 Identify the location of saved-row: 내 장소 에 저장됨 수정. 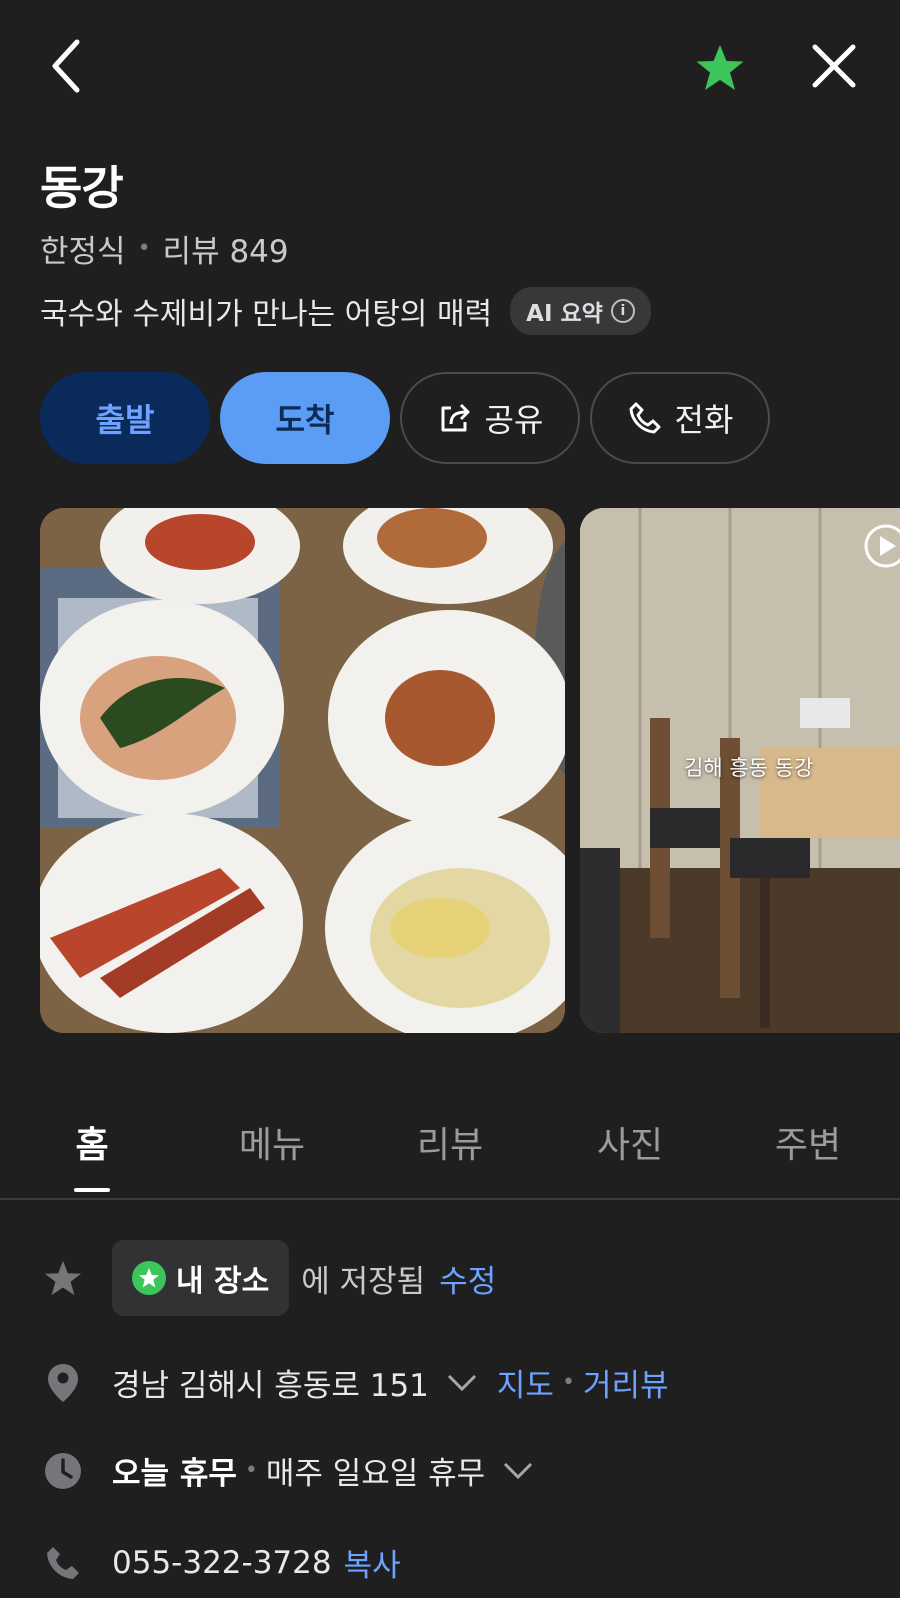
(270, 1278).